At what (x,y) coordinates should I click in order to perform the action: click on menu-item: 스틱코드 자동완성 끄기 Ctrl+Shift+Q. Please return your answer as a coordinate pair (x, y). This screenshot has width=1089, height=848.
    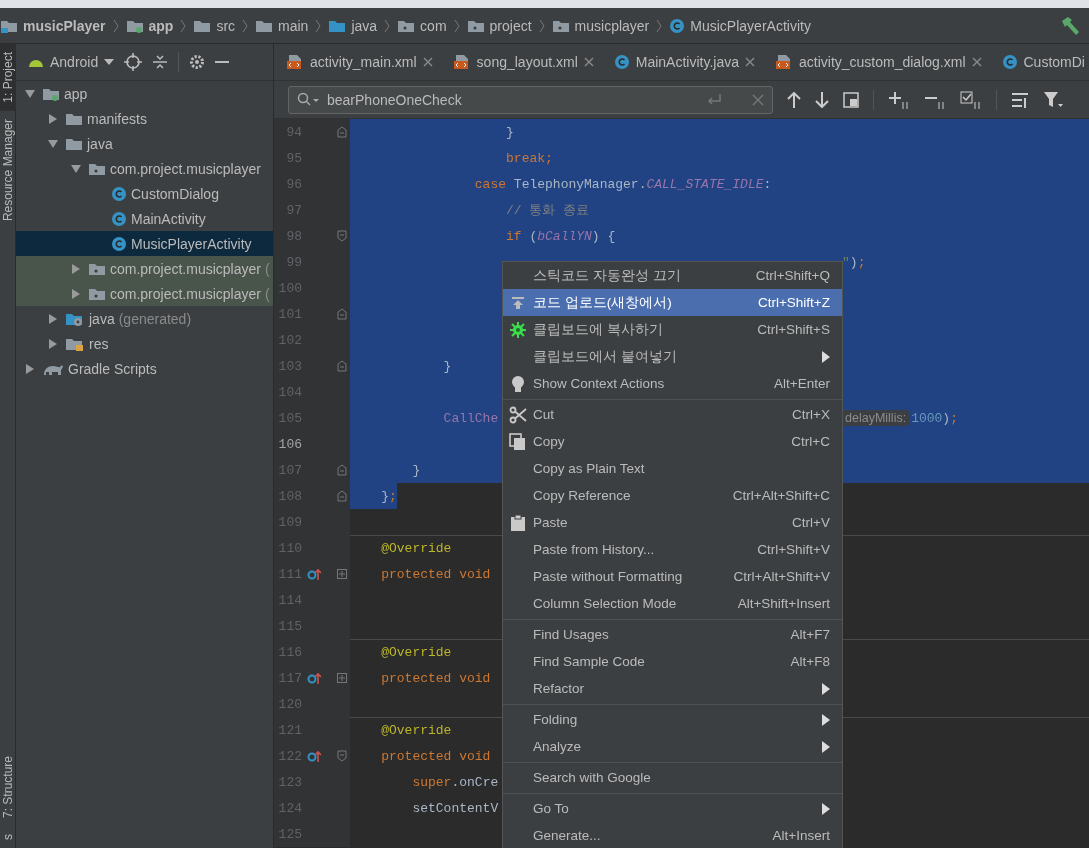
    Looking at the image, I should click on (672, 275).